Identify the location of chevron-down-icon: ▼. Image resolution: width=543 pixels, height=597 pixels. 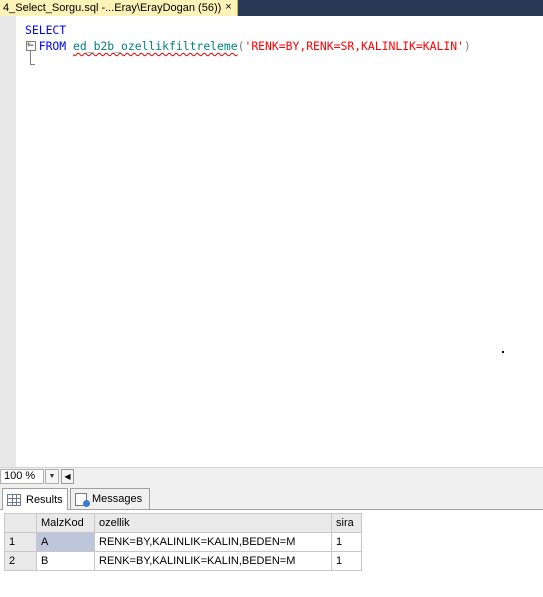
(52, 476).